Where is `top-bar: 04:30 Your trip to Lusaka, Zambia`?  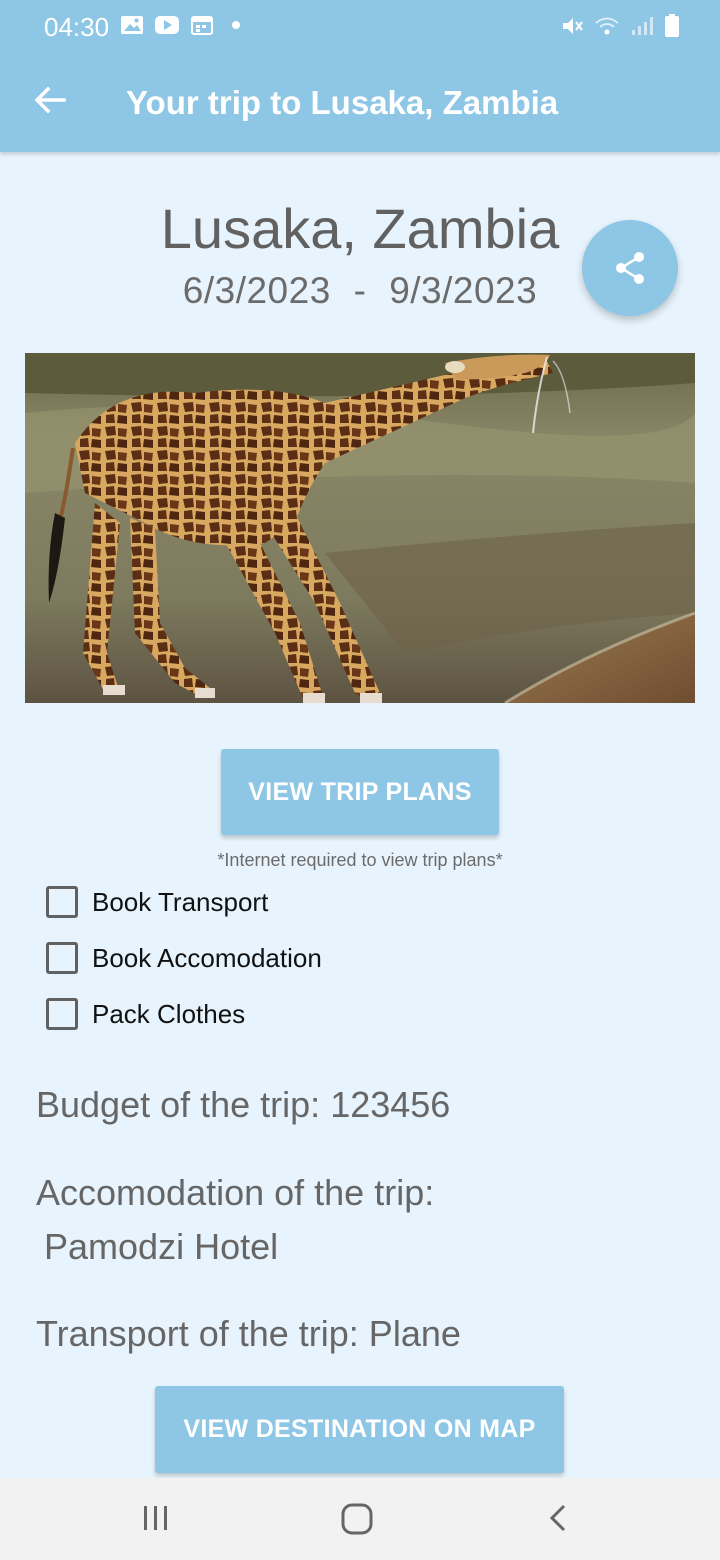 top-bar: 04:30 Your trip to Lusaka, Zambia is located at coordinates (360, 76).